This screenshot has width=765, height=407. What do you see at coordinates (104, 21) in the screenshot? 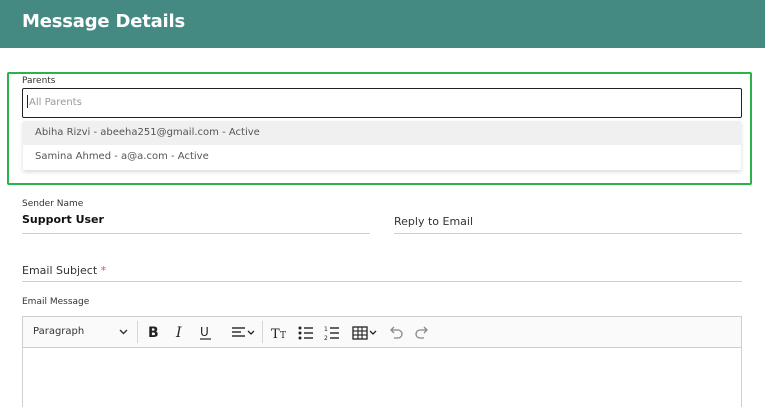
I see `page-title: Message Details` at bounding box center [104, 21].